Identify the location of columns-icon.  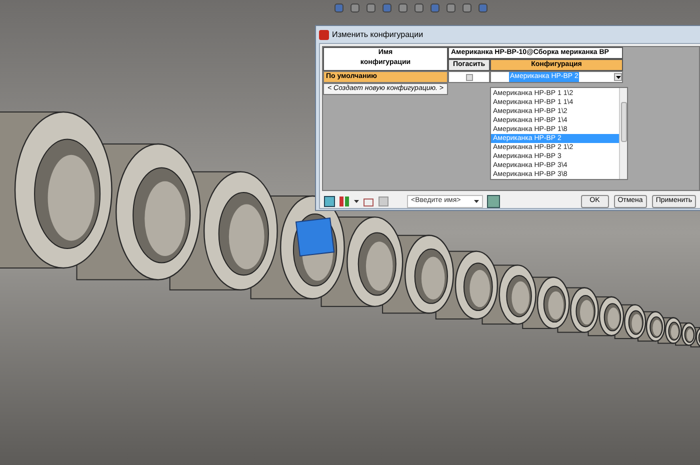
(344, 201).